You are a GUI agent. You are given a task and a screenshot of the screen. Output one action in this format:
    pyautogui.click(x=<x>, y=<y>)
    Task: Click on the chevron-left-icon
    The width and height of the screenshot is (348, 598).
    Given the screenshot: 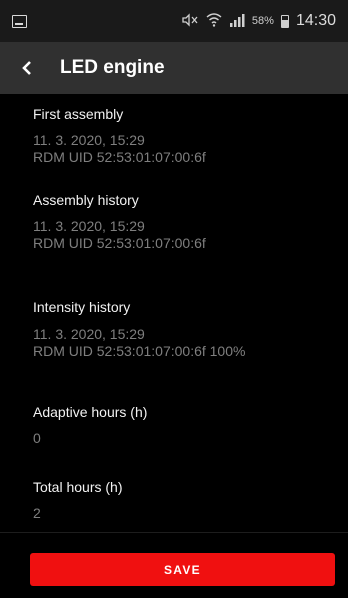 What is the action you would take?
    pyautogui.click(x=26, y=68)
    